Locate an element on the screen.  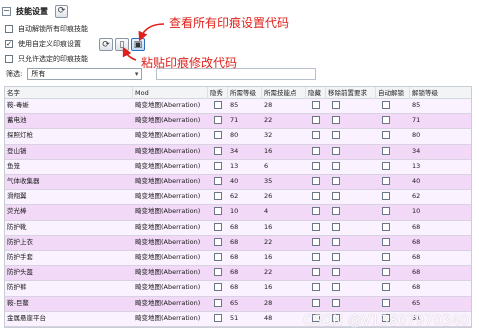
auto-unlock-checkbox is located at coordinates (9, 29).